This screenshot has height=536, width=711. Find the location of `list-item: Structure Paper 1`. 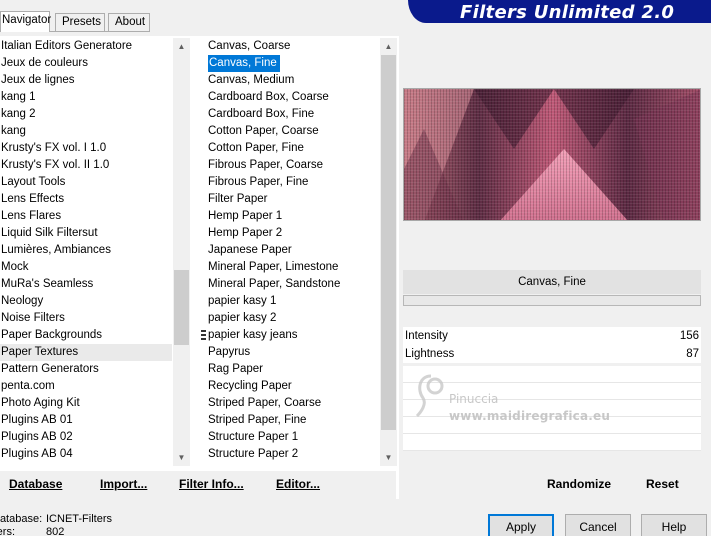

list-item: Structure Paper 1 is located at coordinates (293, 437).